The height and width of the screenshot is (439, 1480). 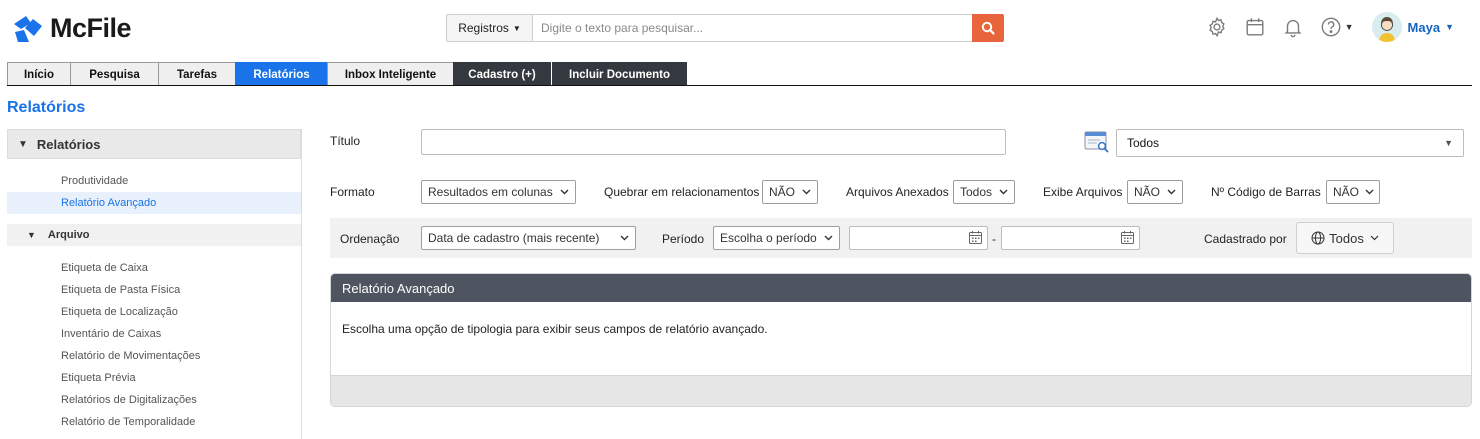 I want to click on user-name: Maya, so click(x=1424, y=27).